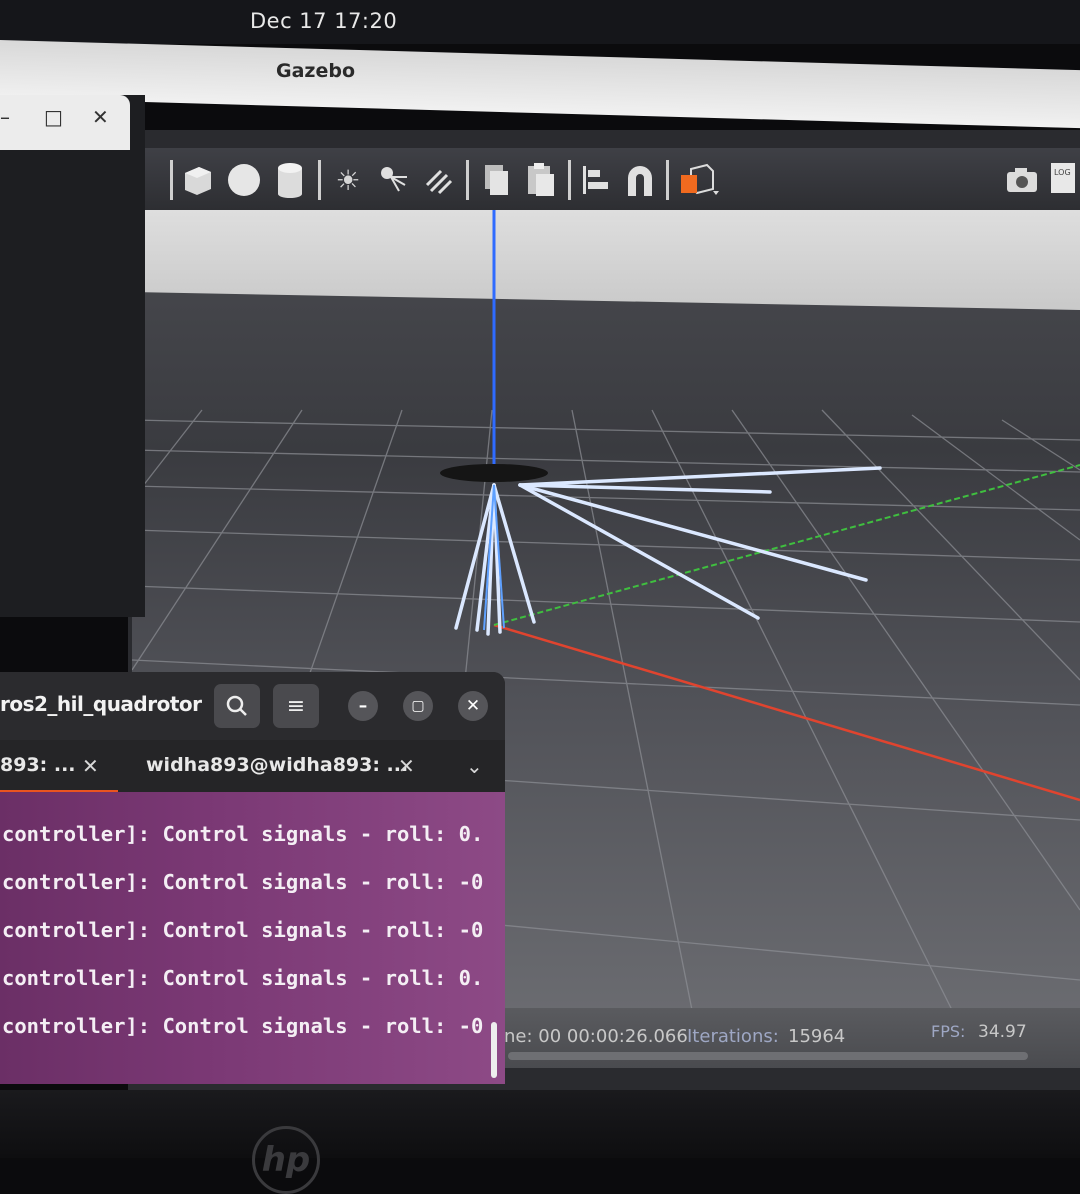  I want to click on point-light-icon: ☀, so click(348, 180).